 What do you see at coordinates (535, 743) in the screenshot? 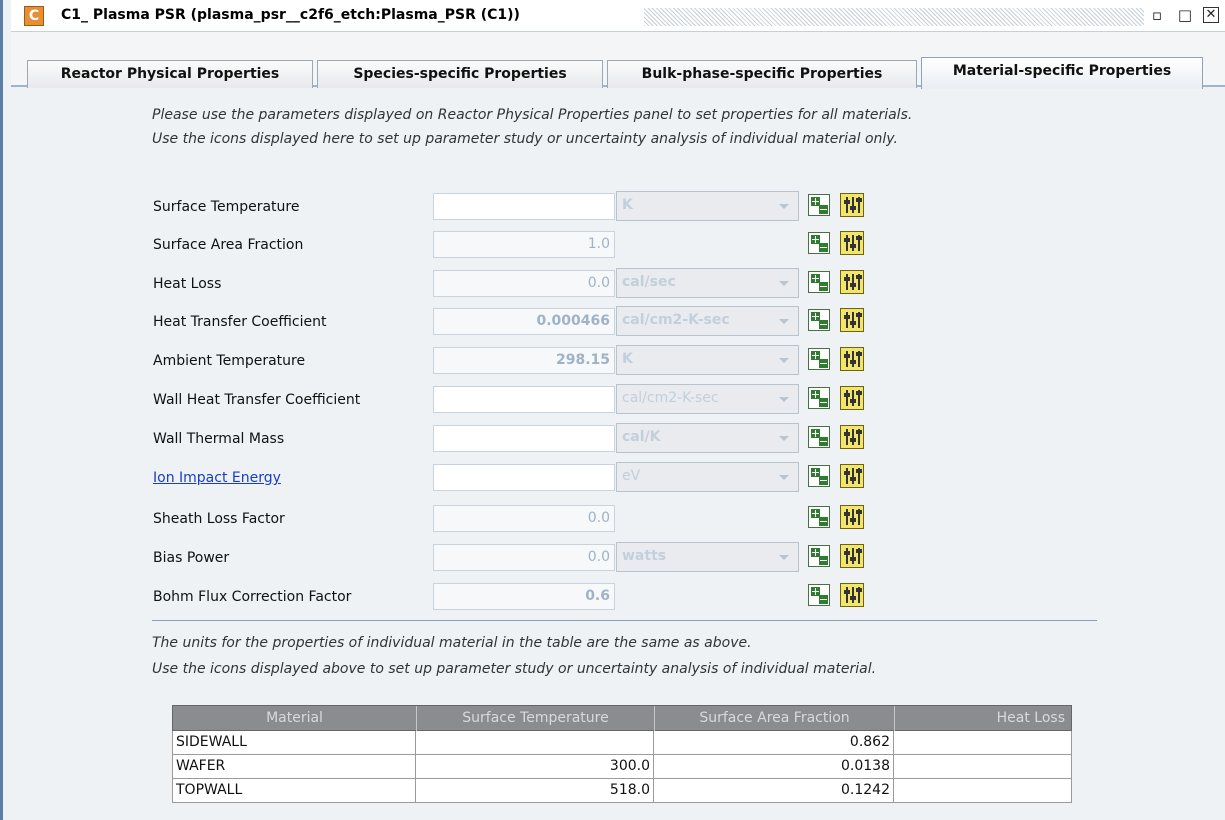
I see `surface-temperature-cell` at bounding box center [535, 743].